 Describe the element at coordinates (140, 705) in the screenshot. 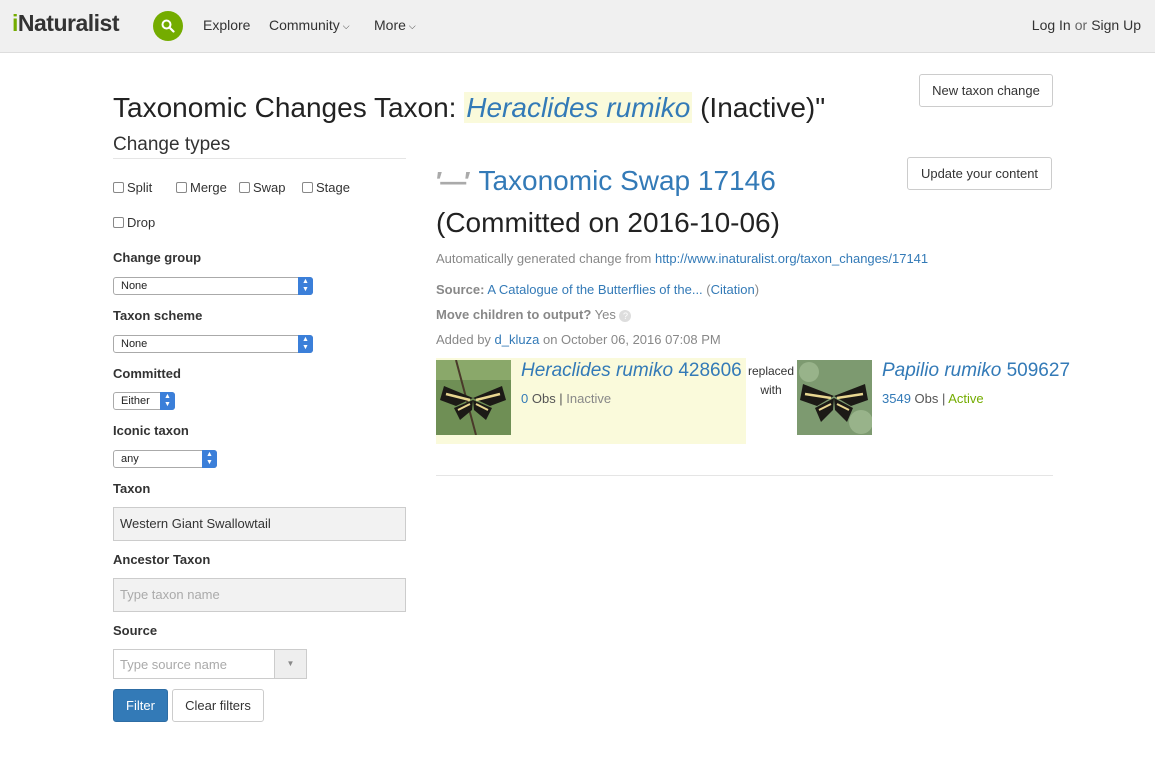

I see `filter-button: Filter` at that location.